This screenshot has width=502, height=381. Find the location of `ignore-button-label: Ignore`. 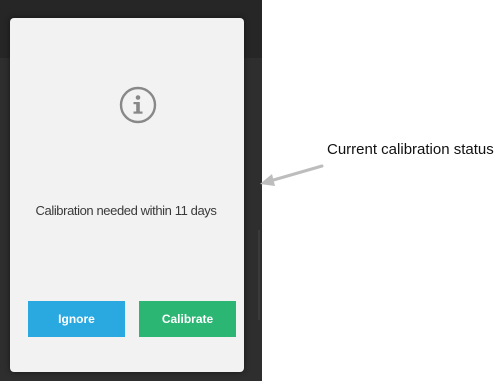

ignore-button-label: Ignore is located at coordinates (76, 319).